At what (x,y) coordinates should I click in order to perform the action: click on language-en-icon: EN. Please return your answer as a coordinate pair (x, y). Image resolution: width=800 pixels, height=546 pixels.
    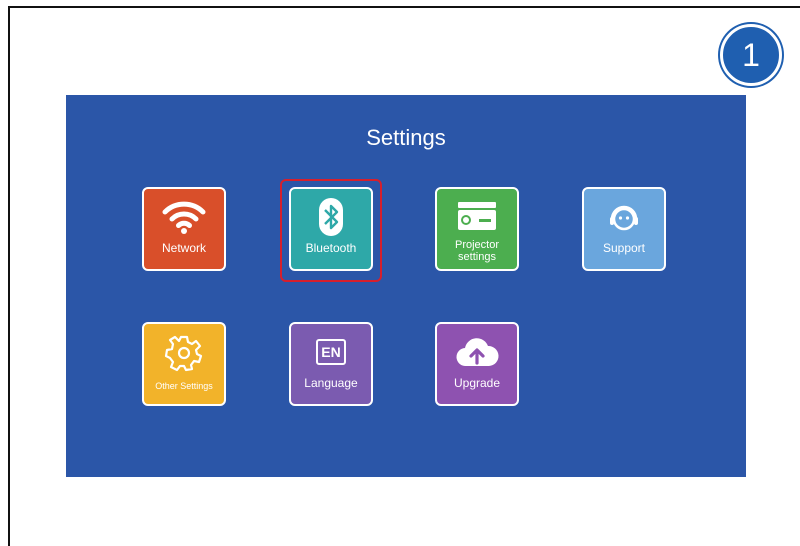
    Looking at the image, I should click on (331, 352).